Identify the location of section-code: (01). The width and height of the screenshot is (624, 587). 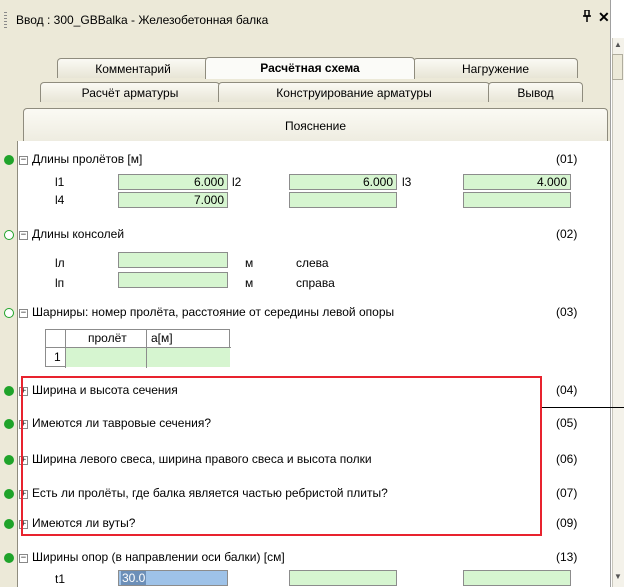
(567, 159).